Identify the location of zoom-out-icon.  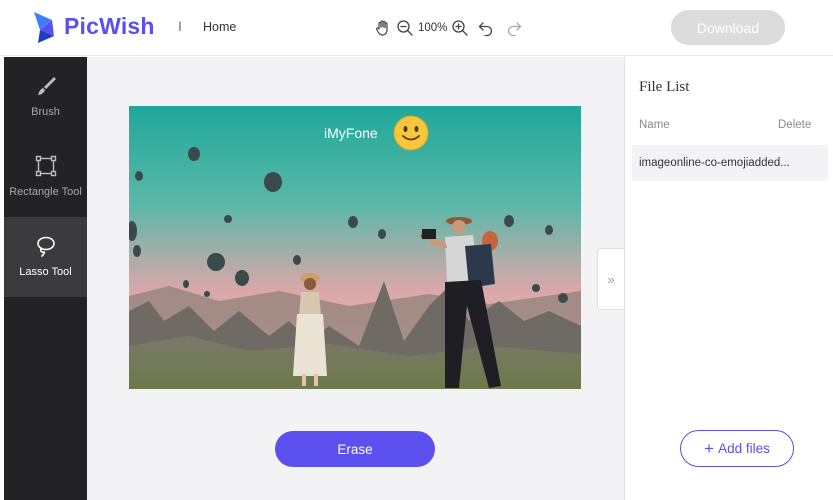
(405, 28).